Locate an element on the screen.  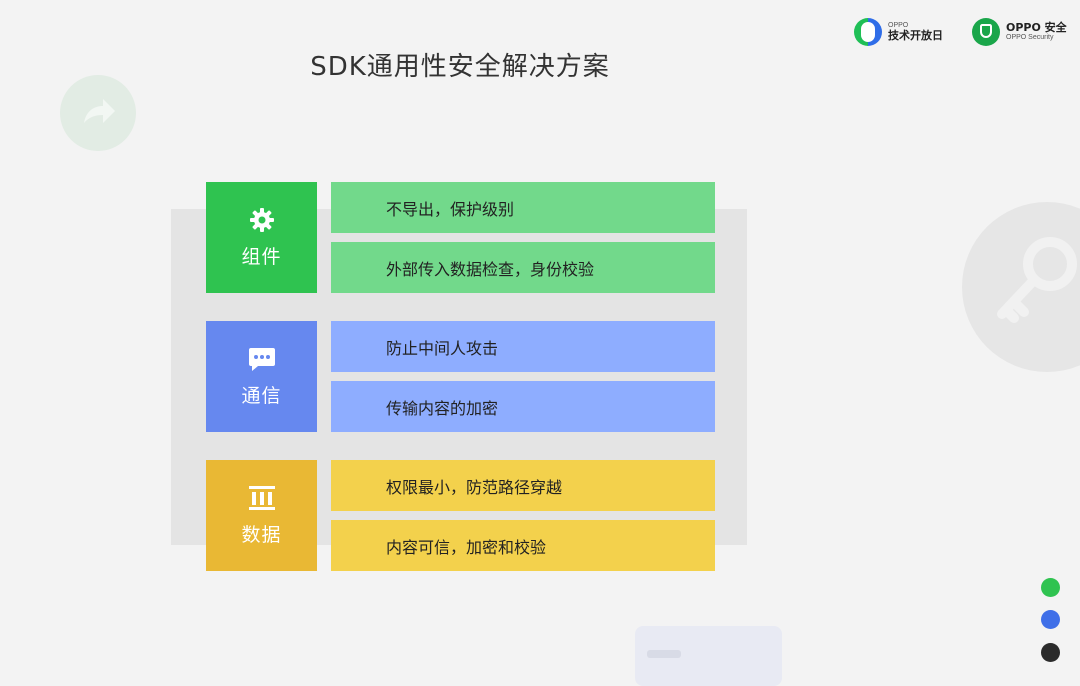
category-label: 组件 is located at coordinates (261, 257).